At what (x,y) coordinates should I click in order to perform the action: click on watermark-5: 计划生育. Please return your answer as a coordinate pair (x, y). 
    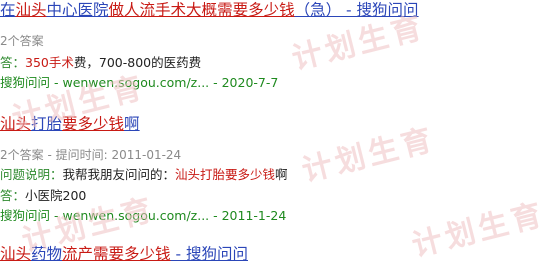
    Looking at the image, I should click on (479, 230).